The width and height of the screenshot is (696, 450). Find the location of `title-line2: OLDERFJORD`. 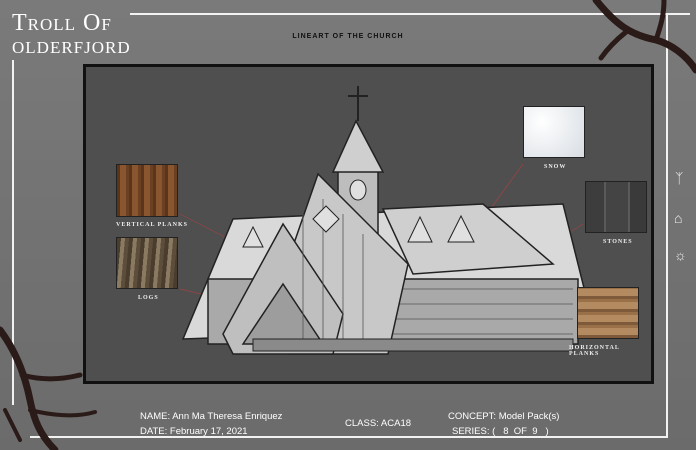

title-line2: OLDERFJORD is located at coordinates (71, 47).